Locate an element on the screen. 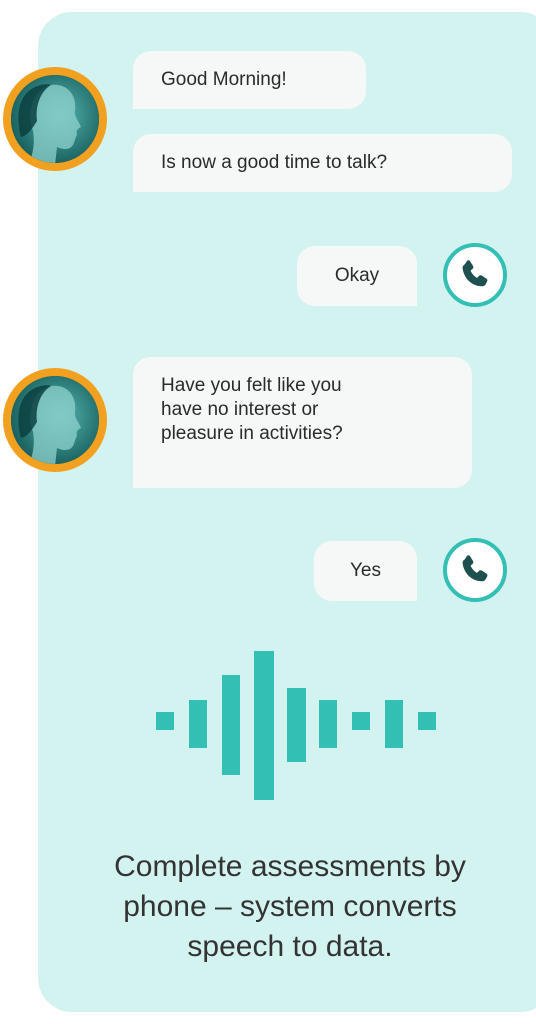  message-text: Is now a good time to talk? is located at coordinates (274, 162).